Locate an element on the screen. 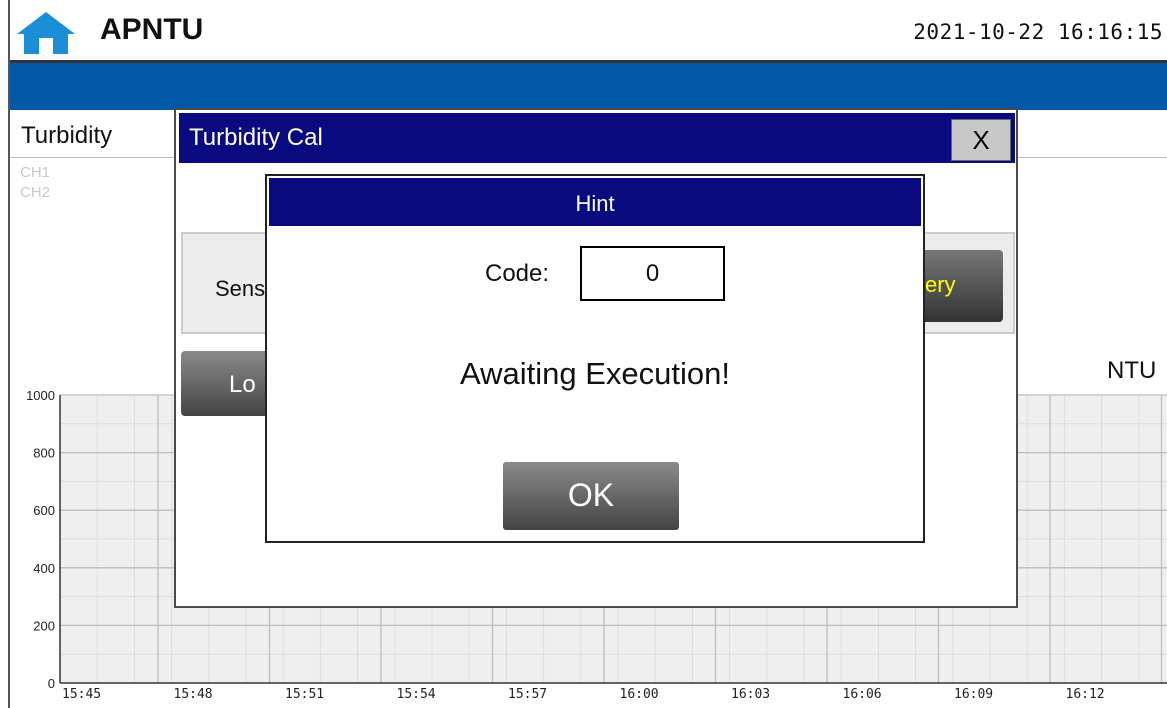  dialog-titlebar: Turbidity Cal X is located at coordinates (597, 138).